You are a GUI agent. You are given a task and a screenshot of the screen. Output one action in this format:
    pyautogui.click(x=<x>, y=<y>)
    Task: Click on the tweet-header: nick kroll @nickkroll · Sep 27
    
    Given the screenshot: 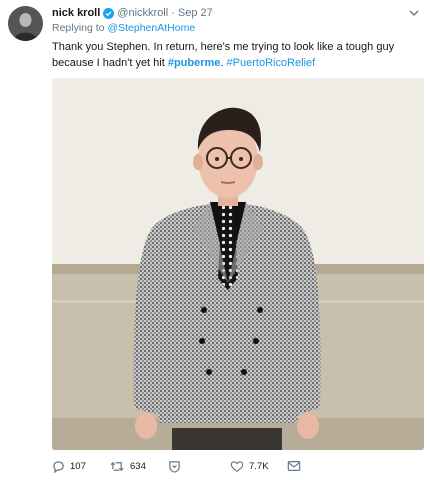 What is the action you would take?
    pyautogui.click(x=132, y=13)
    